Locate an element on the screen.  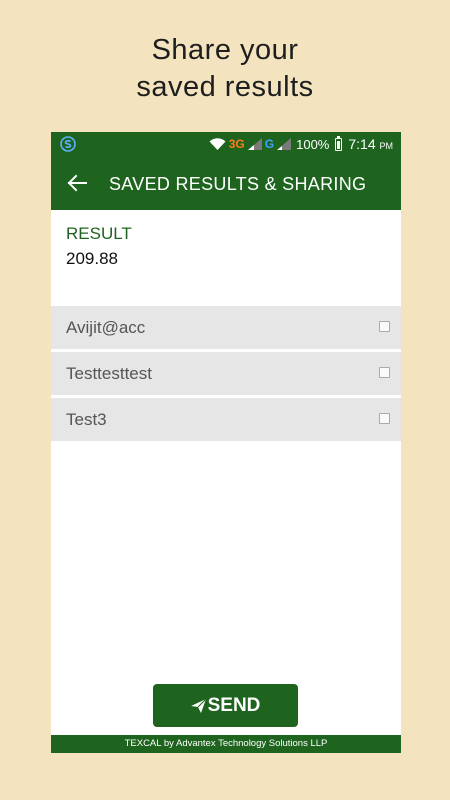
clock-suffix: PM is located at coordinates (386, 146).